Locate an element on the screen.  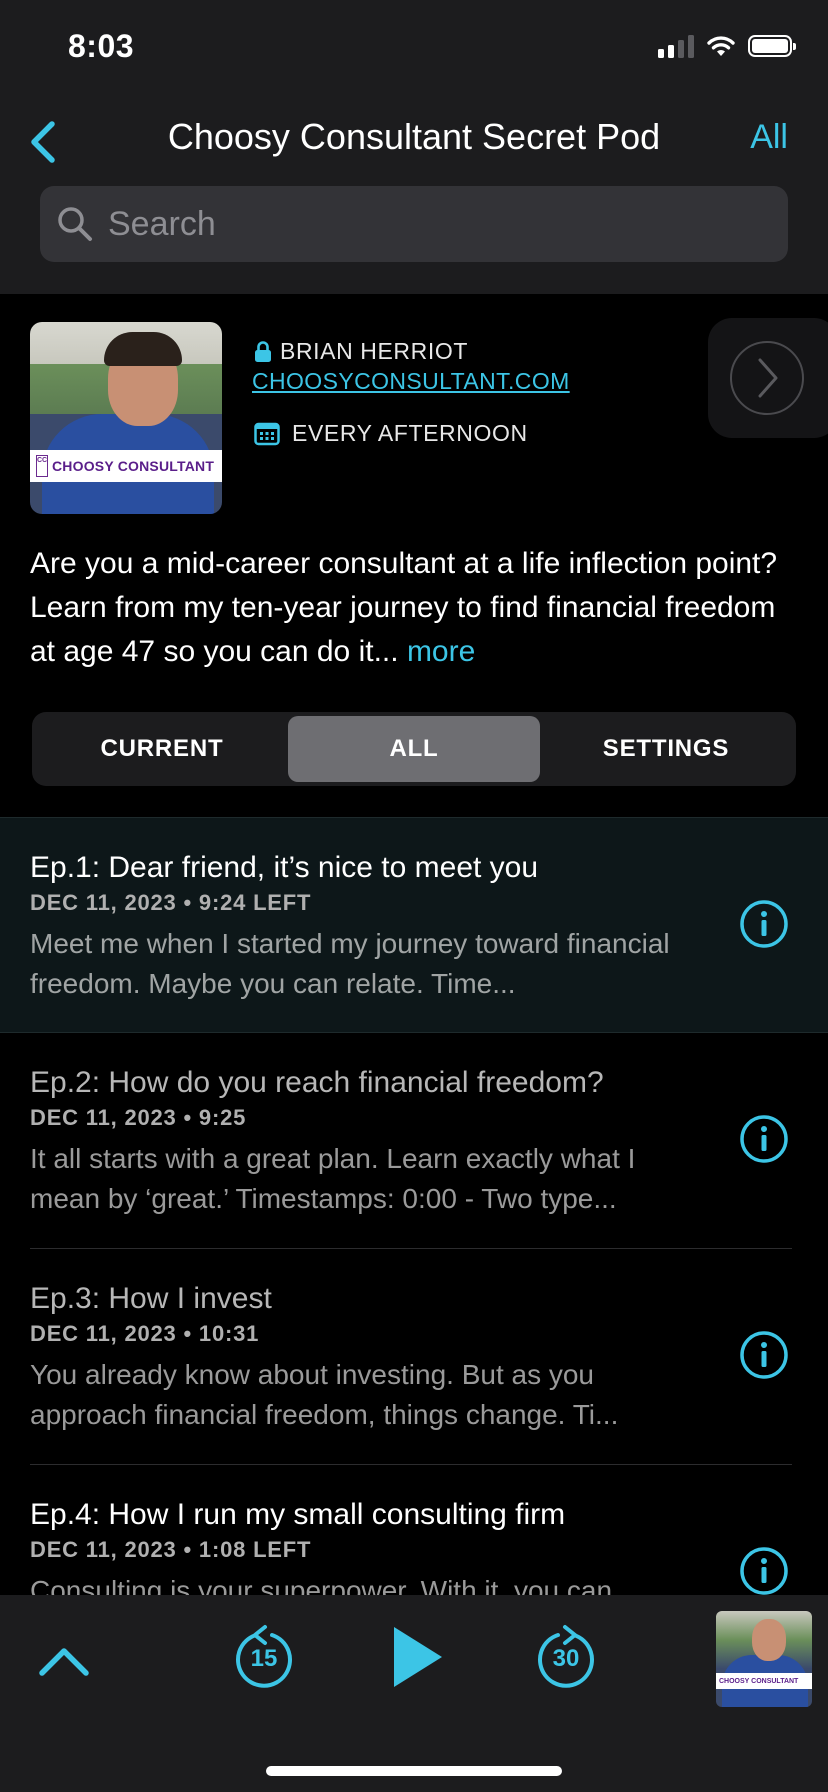
episode-duration: 9:25 is located at coordinates (222, 1117).